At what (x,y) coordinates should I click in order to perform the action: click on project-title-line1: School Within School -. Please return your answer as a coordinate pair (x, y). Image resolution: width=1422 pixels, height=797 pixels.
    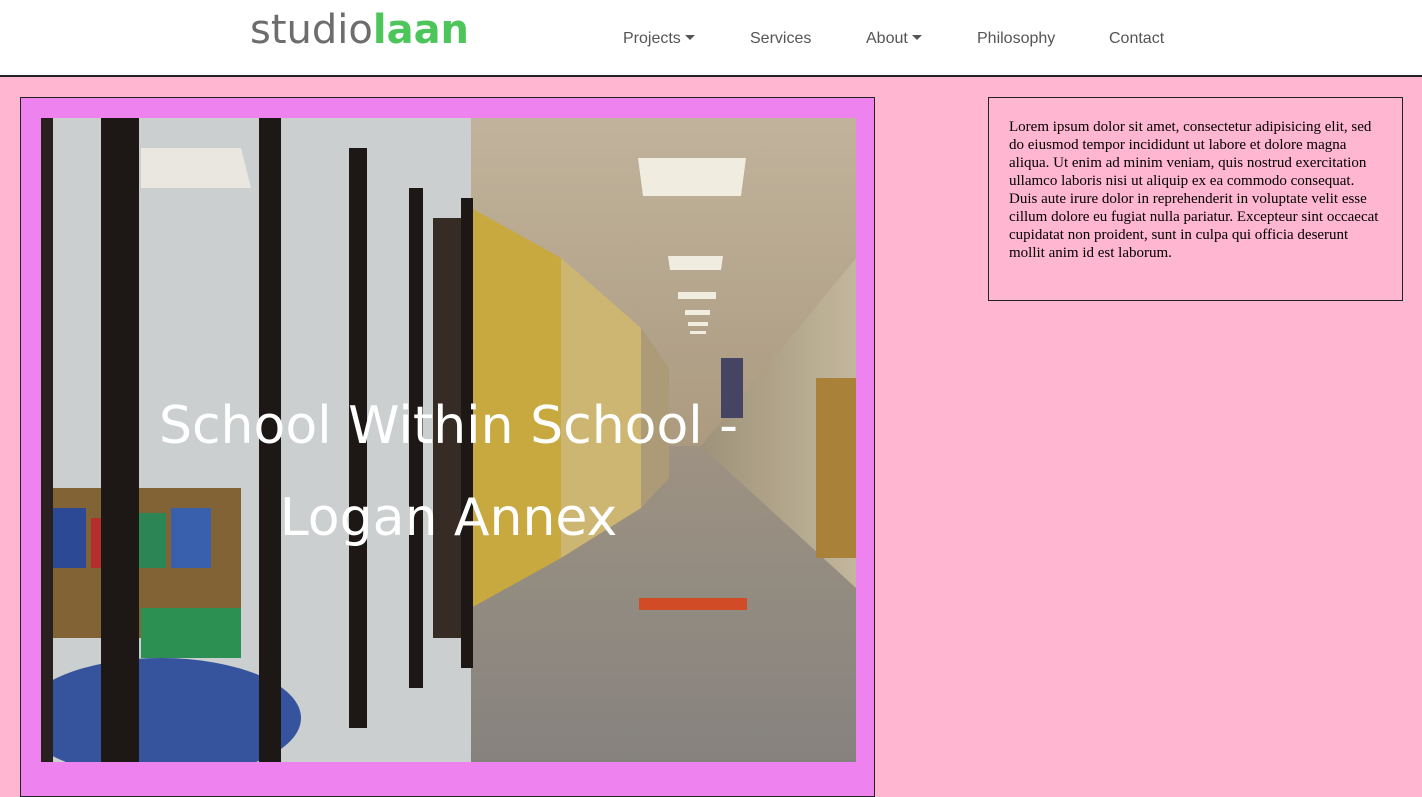
    Looking at the image, I should click on (448, 426).